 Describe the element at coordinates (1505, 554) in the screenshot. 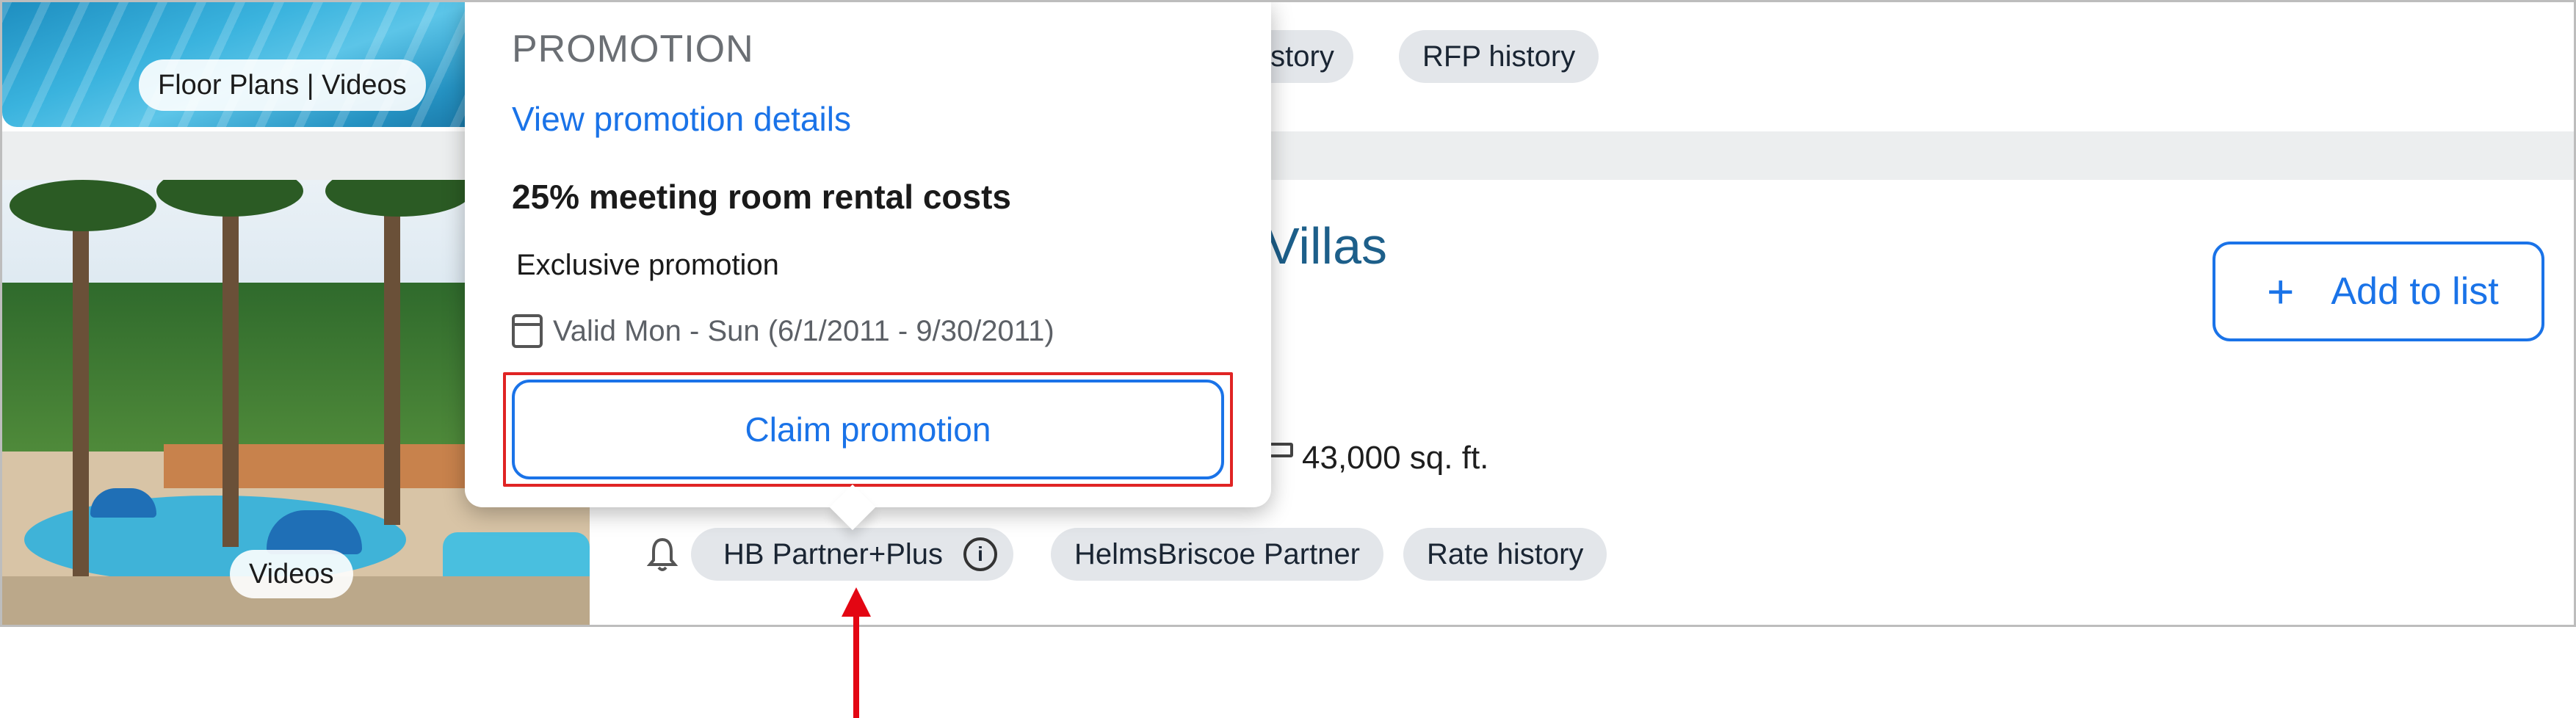

I see `tag-rate-history: Rate history` at that location.